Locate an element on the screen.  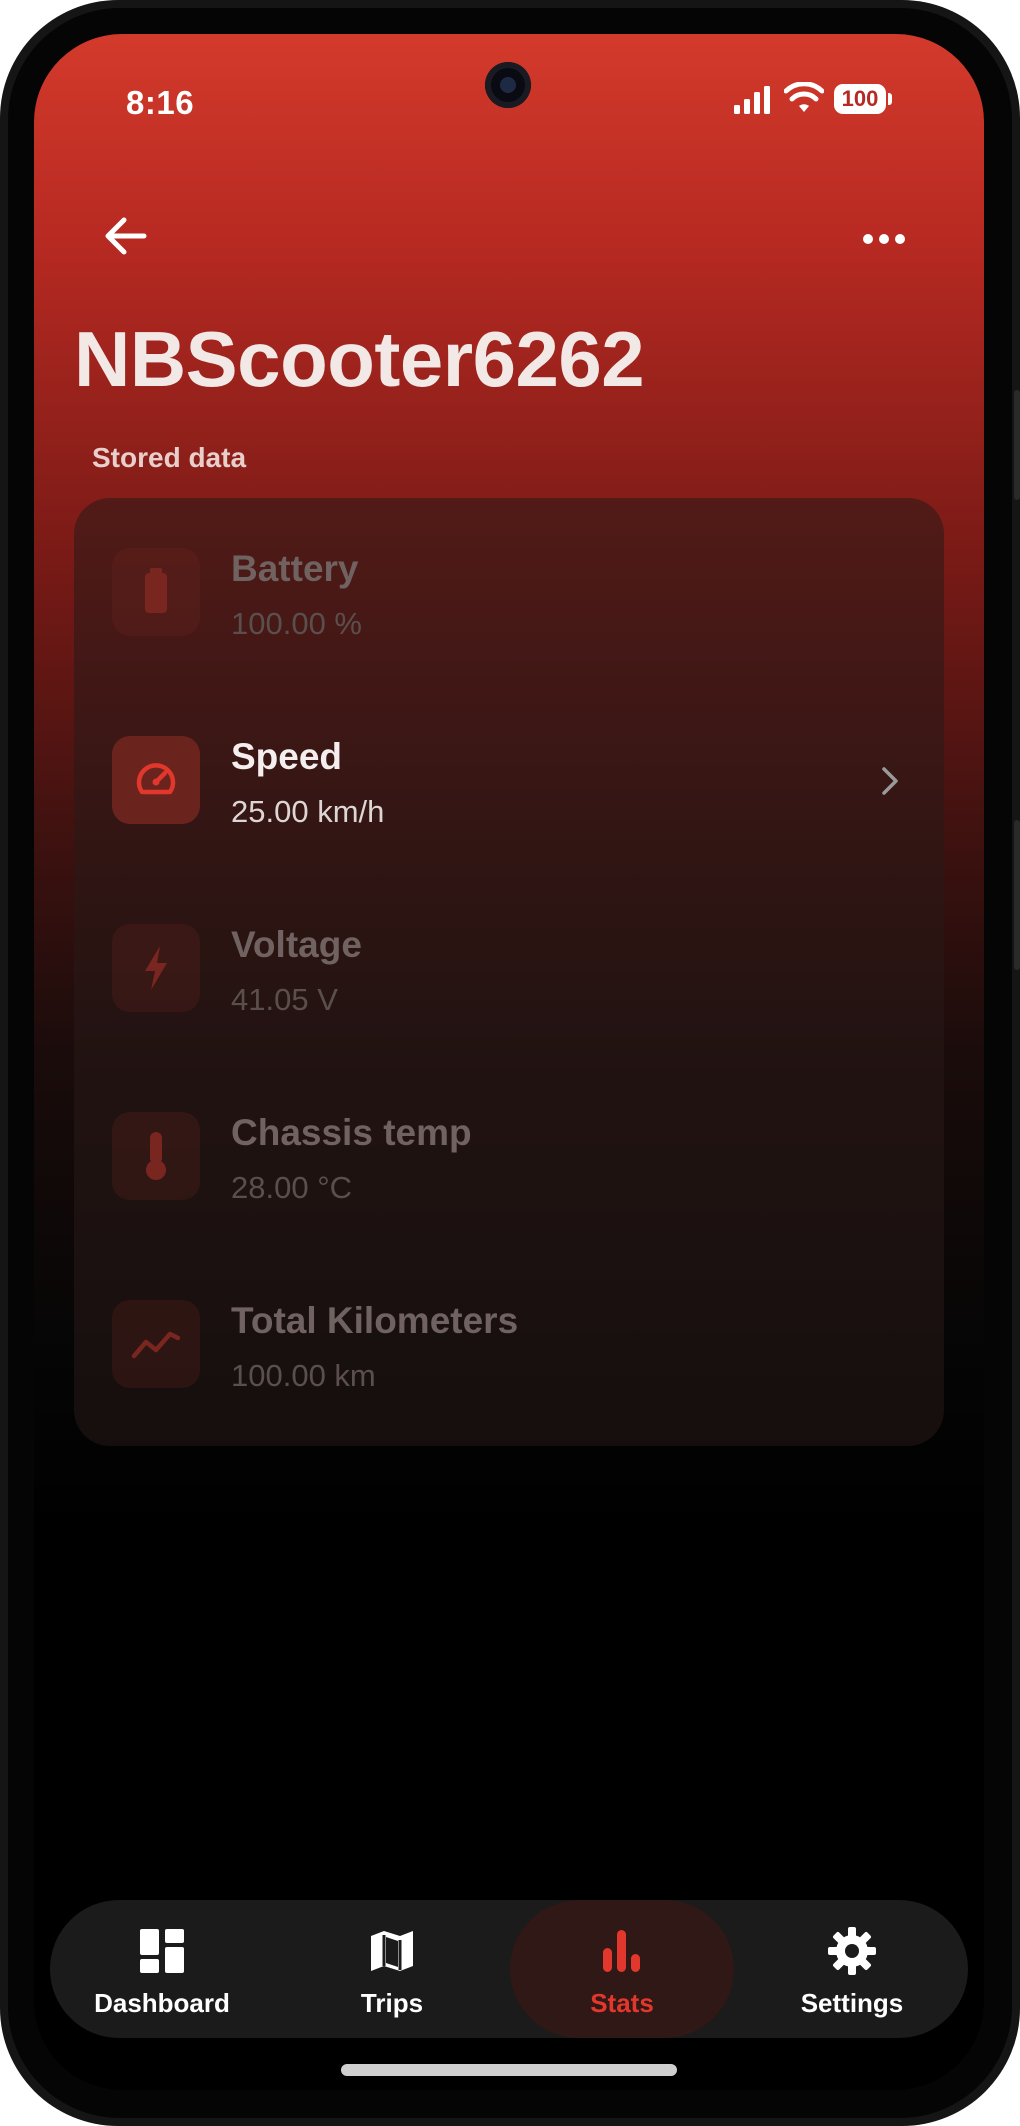
more-options-button is located at coordinates (884, 239).